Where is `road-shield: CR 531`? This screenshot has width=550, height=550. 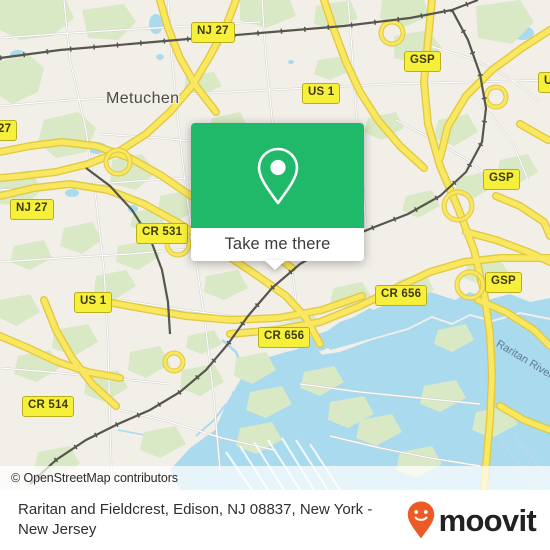 road-shield: CR 531 is located at coordinates (162, 233).